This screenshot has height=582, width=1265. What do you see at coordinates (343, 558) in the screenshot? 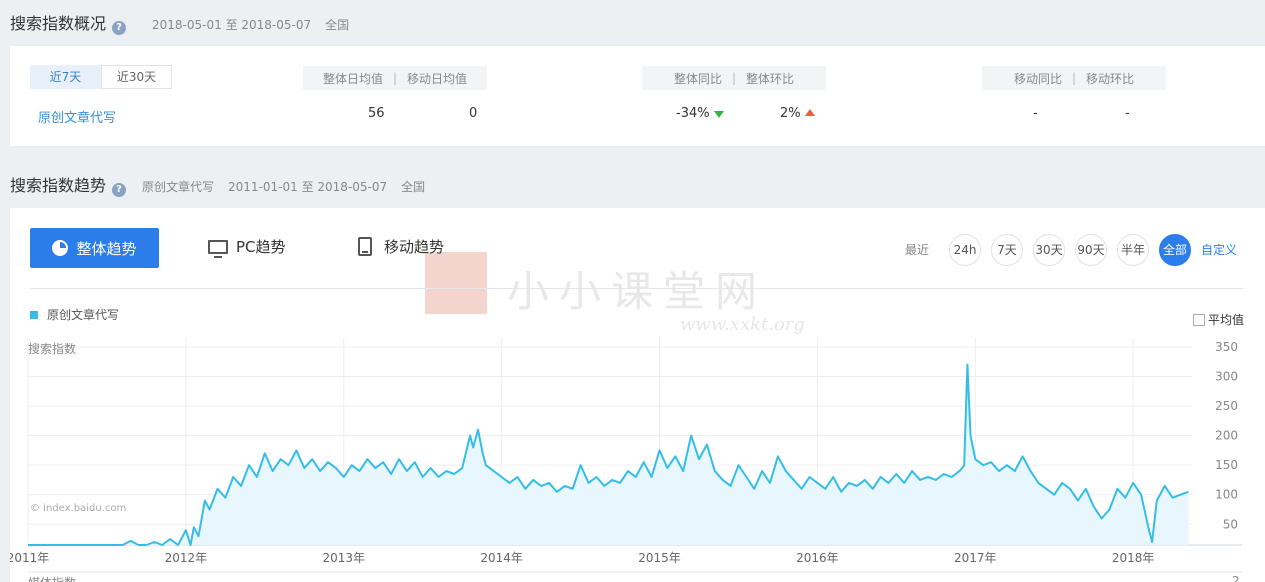
I see `x-tick-label: 2013年` at bounding box center [343, 558].